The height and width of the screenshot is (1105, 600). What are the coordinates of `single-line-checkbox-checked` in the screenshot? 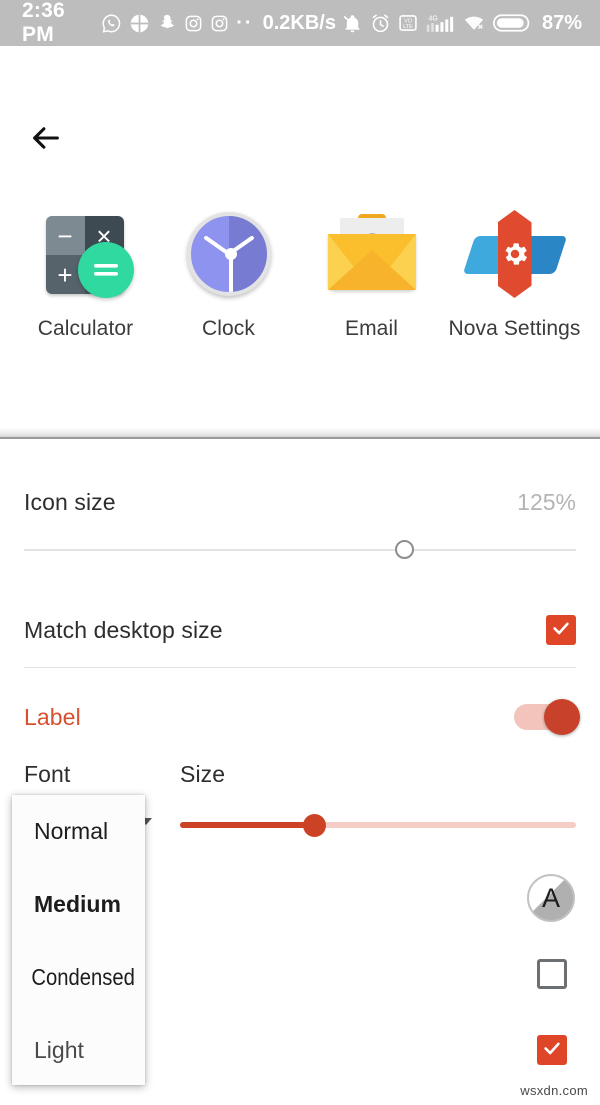 It's located at (552, 1050).